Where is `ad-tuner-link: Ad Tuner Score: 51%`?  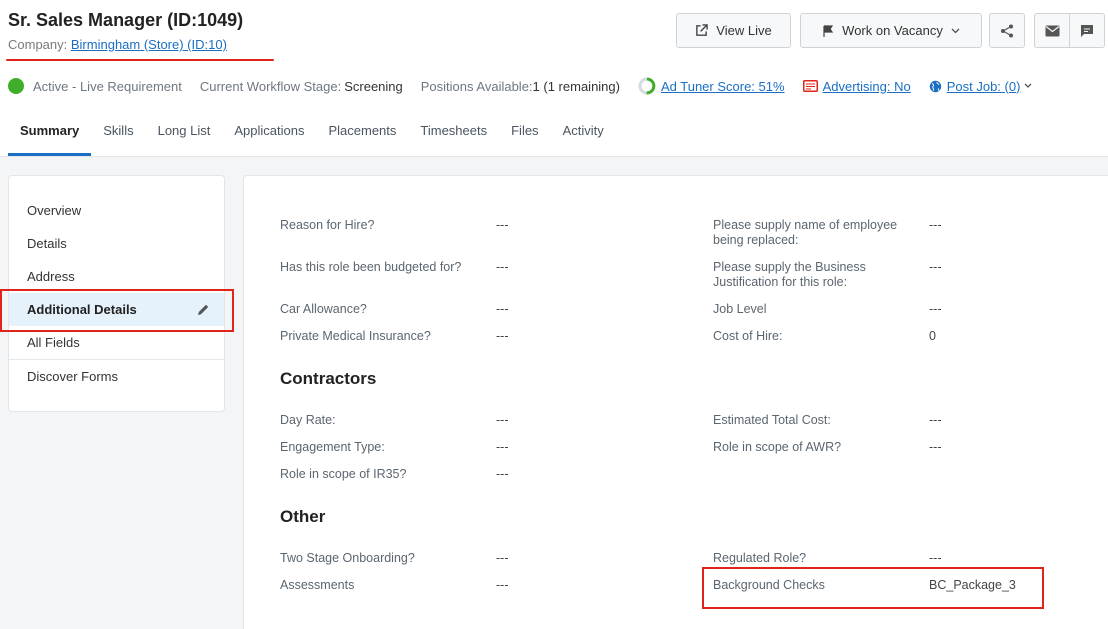 ad-tuner-link: Ad Tuner Score: 51% is located at coordinates (723, 86).